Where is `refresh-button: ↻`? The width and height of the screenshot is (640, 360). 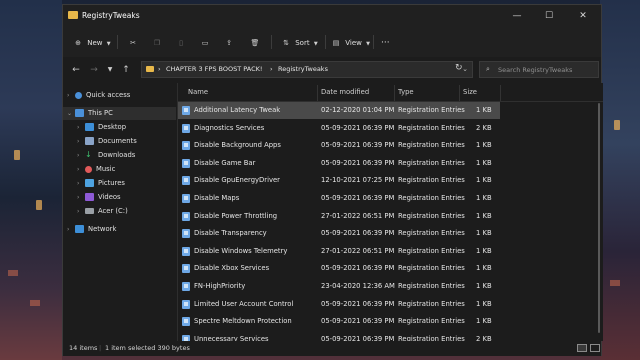 refresh-button: ↻ is located at coordinates (459, 68).